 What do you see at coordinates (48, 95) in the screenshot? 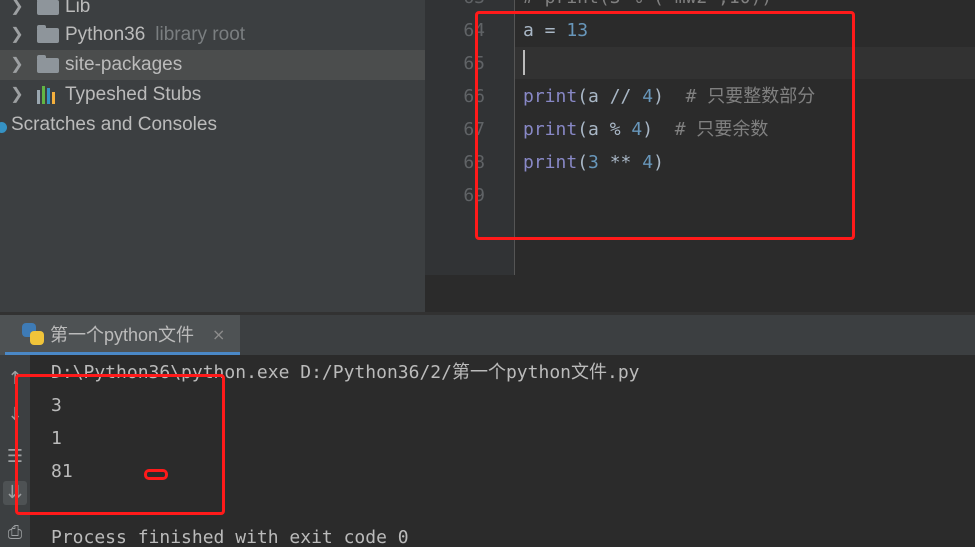
I see `stubs-icon` at bounding box center [48, 95].